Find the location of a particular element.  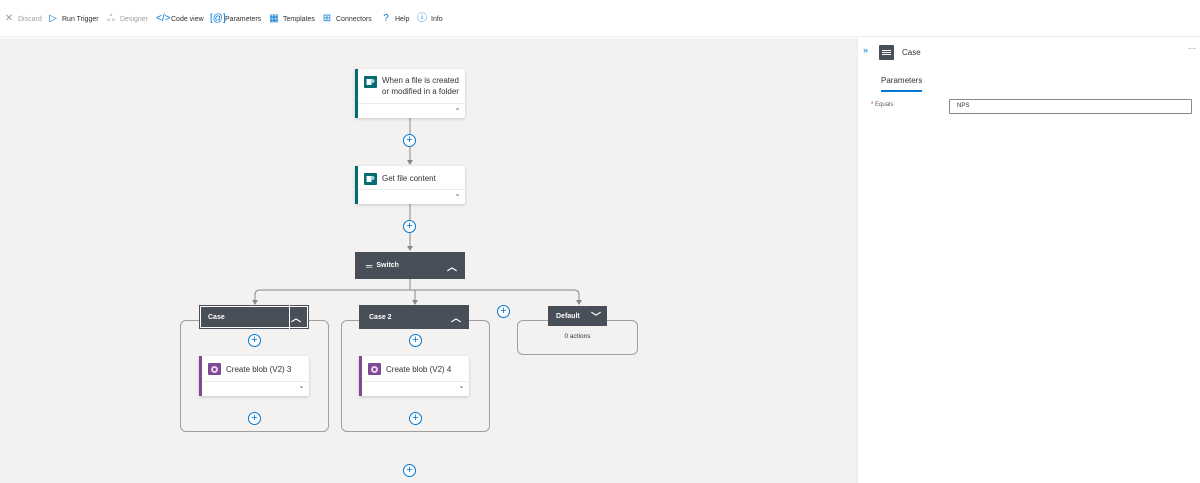

connectors-label: Connectors is located at coordinates (354, 19).